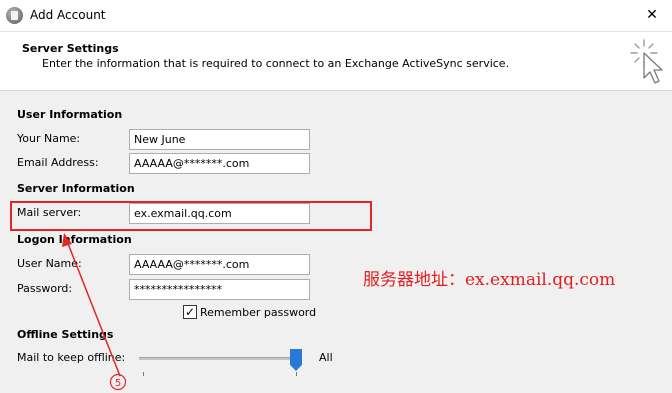 Image resolution: width=672 pixels, height=393 pixels. I want to click on user-name-label: User Name:, so click(49, 263).